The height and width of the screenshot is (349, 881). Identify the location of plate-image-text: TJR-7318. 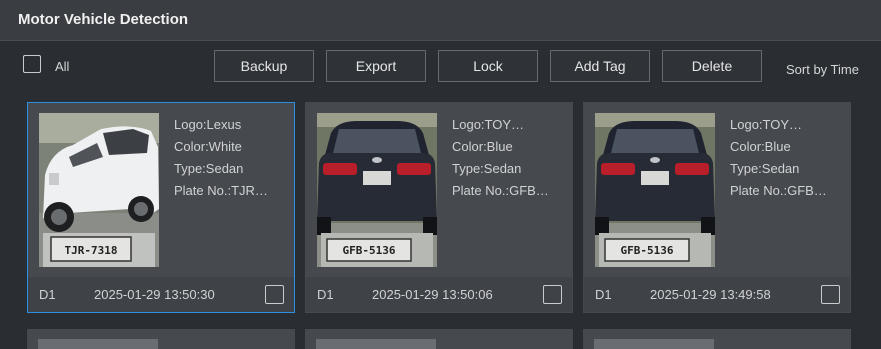
(91, 250).